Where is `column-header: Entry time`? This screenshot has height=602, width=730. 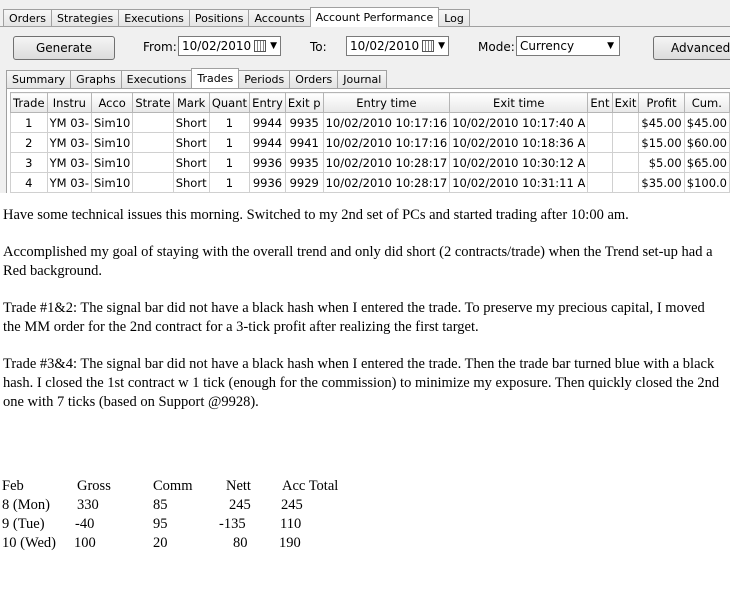 column-header: Entry time is located at coordinates (386, 102).